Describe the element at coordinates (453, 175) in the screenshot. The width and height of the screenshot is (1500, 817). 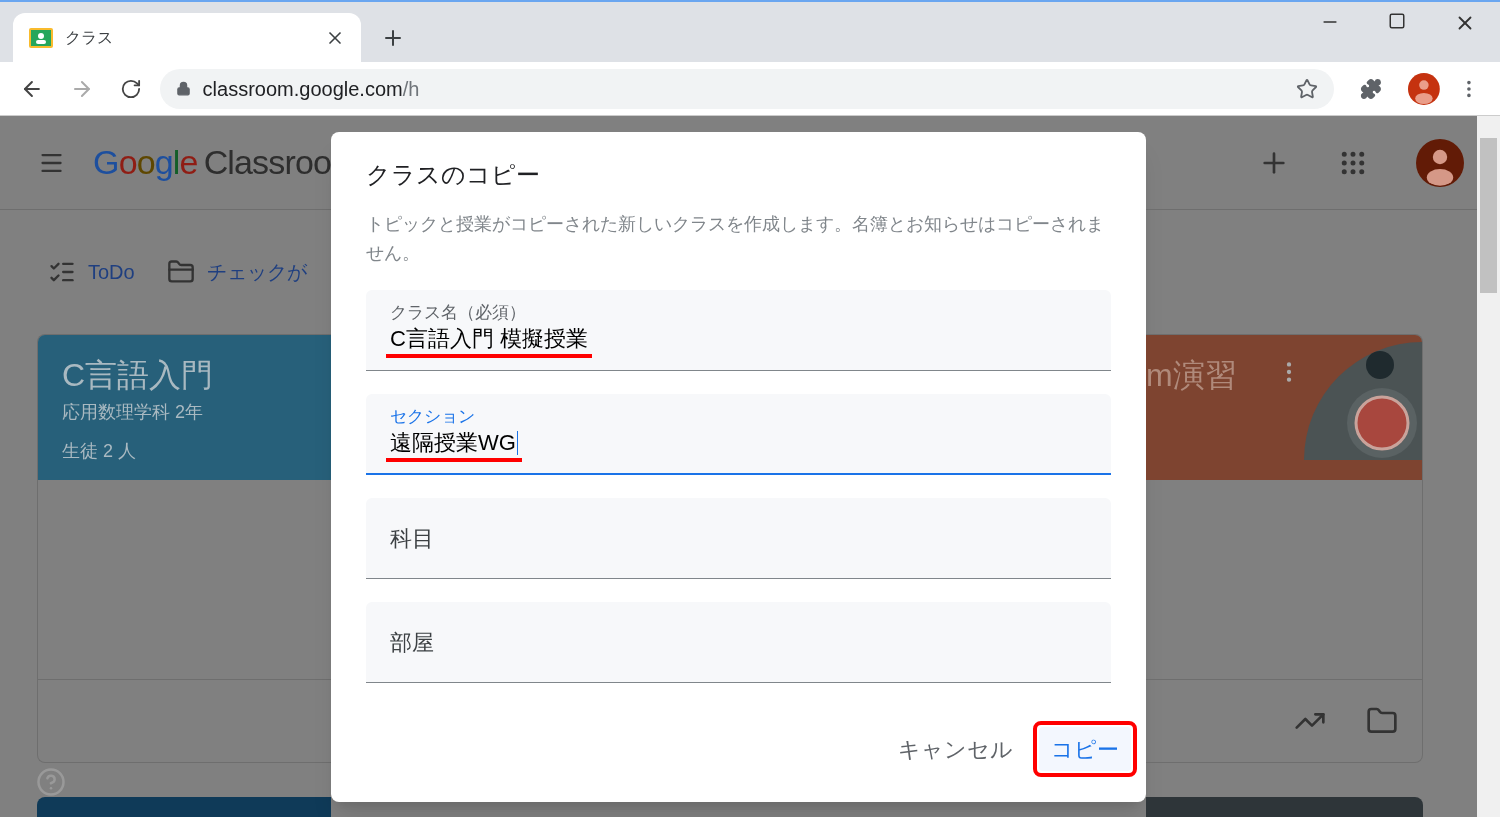
I see `dialog-title: クラスのコピー` at that location.